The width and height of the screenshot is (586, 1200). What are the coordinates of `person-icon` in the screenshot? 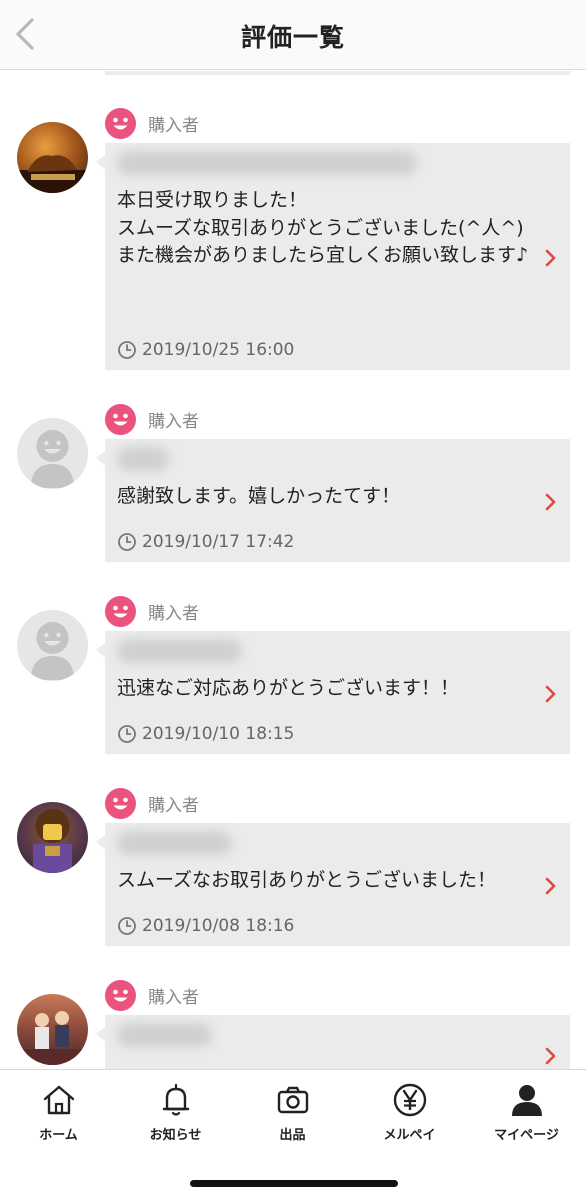 It's located at (526, 1100).